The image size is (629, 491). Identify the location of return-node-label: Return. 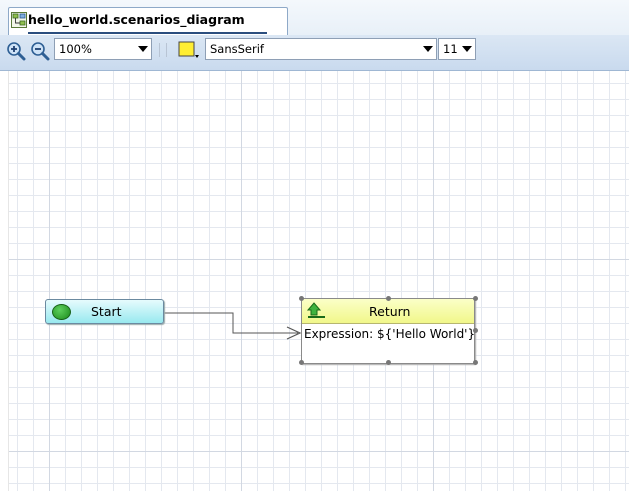
(390, 311).